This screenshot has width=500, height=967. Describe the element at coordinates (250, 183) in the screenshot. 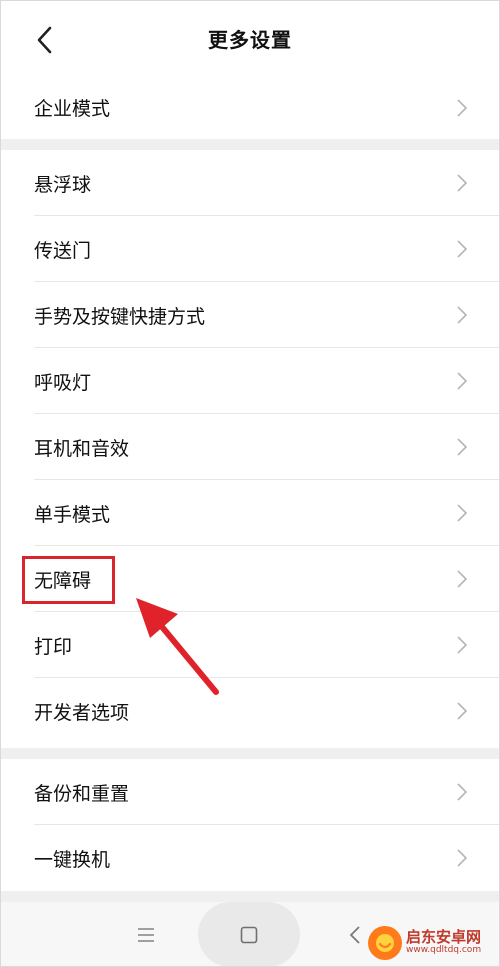

I see `settings-row-floating-ball: 悬浮球` at that location.